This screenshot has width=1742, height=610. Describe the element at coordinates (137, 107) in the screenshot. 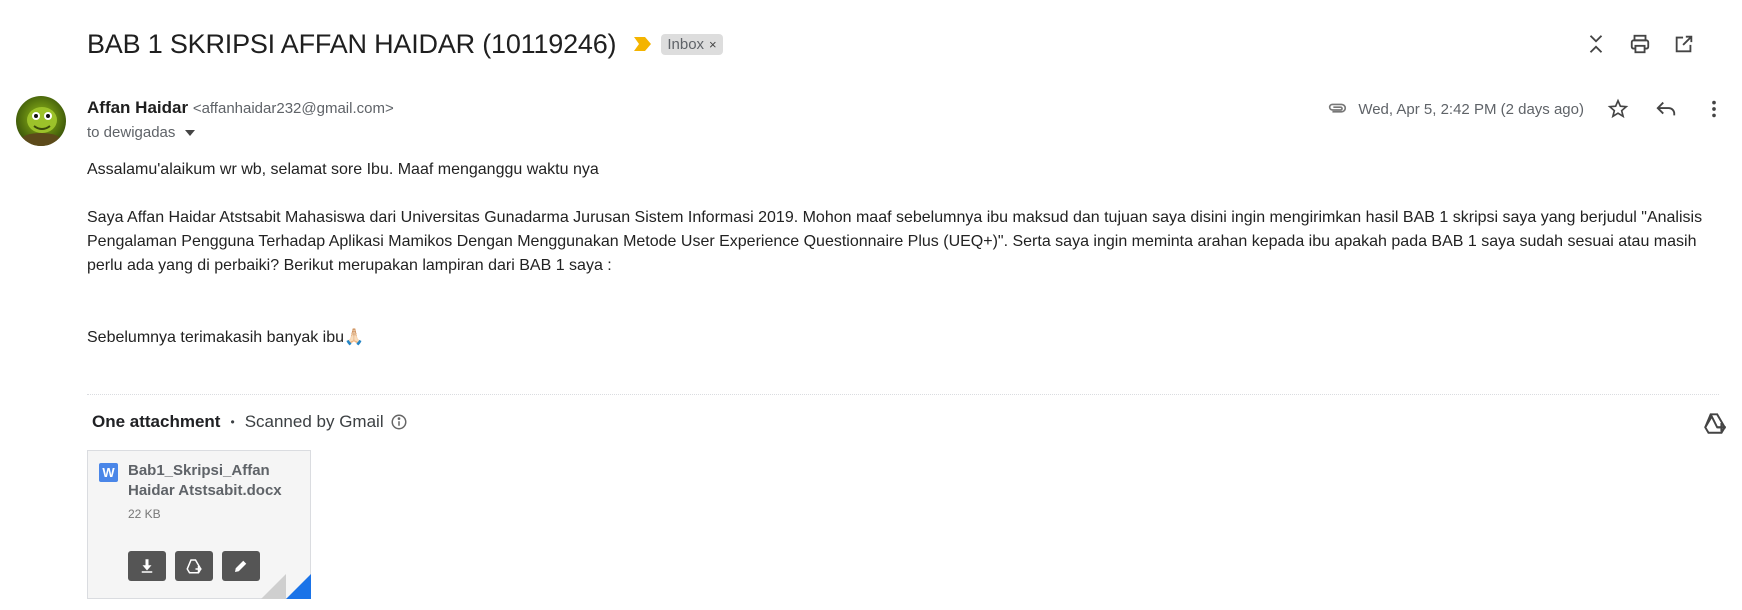

I see `sender-name: Affan Haidar` at that location.